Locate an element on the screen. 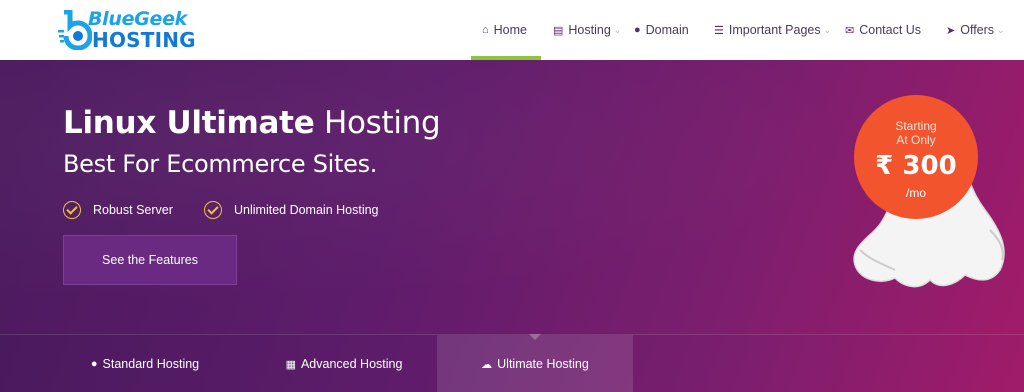 This screenshot has height=392, width=1024. logo-icon is located at coordinates (75, 30).